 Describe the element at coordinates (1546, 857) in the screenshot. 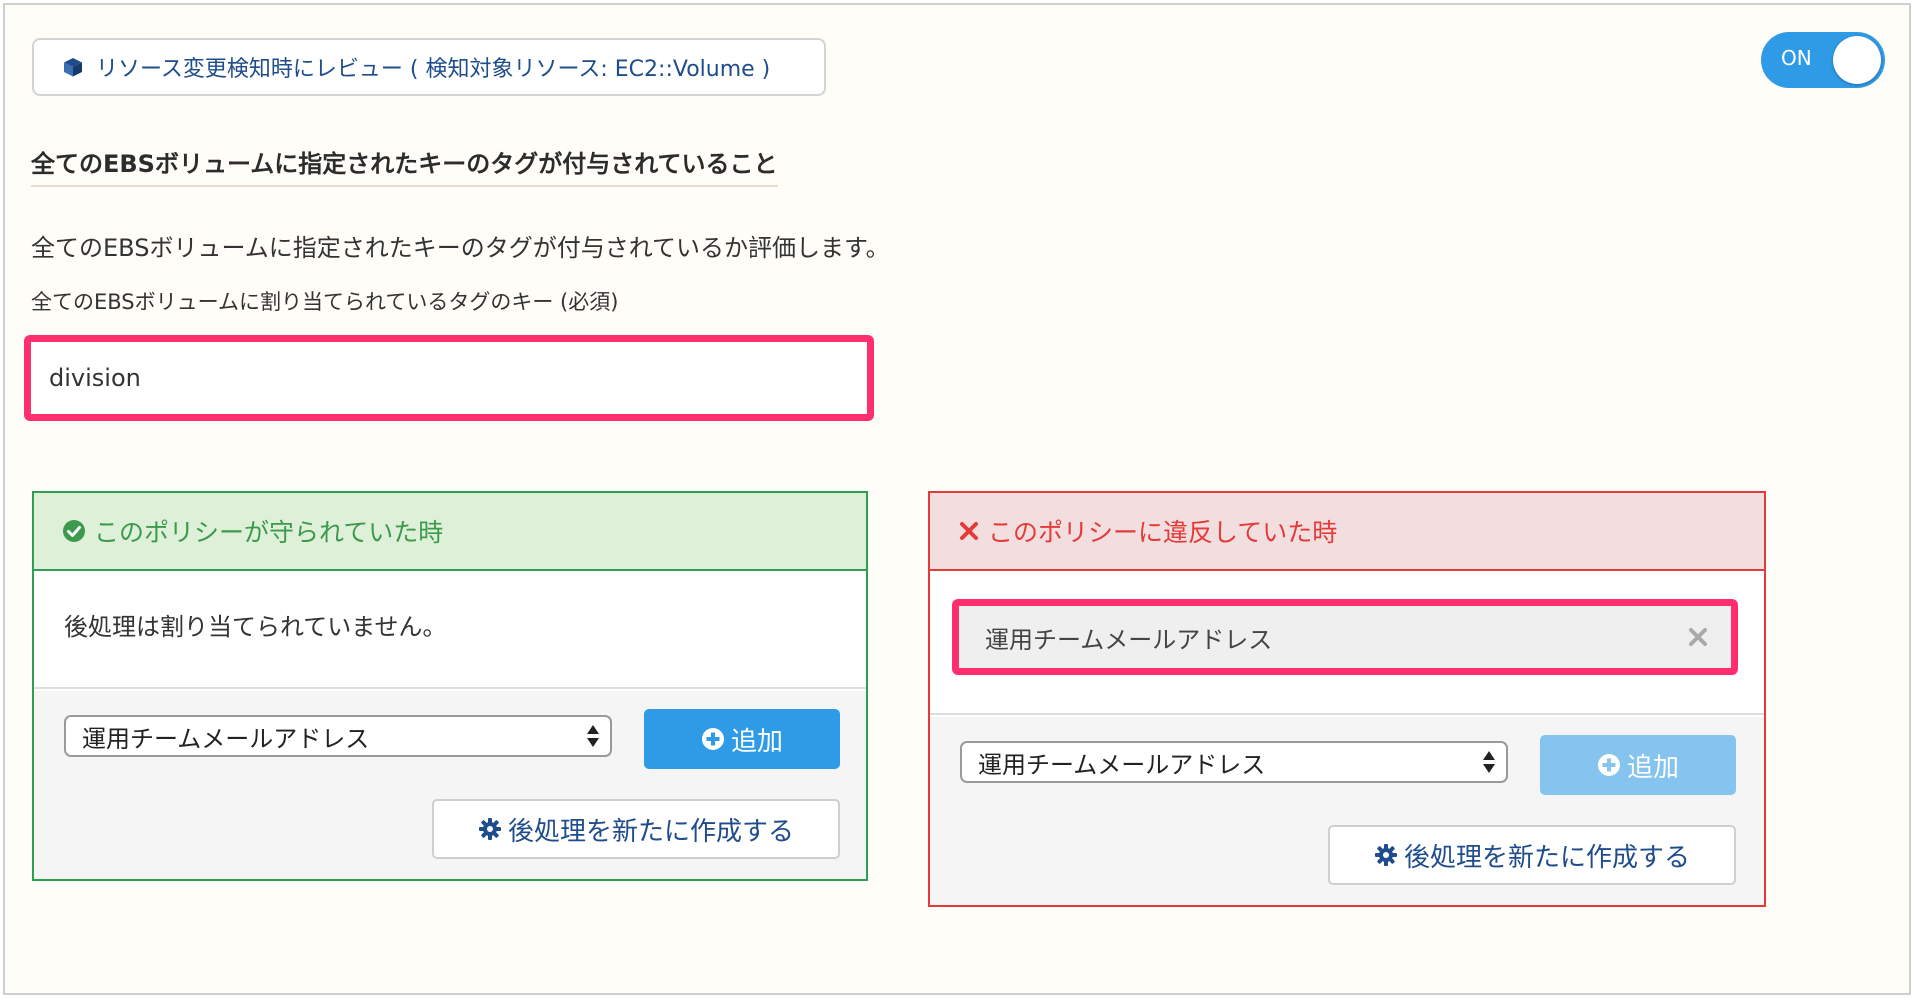

I see `violation-create-label: 後処理を新たに作成する` at that location.